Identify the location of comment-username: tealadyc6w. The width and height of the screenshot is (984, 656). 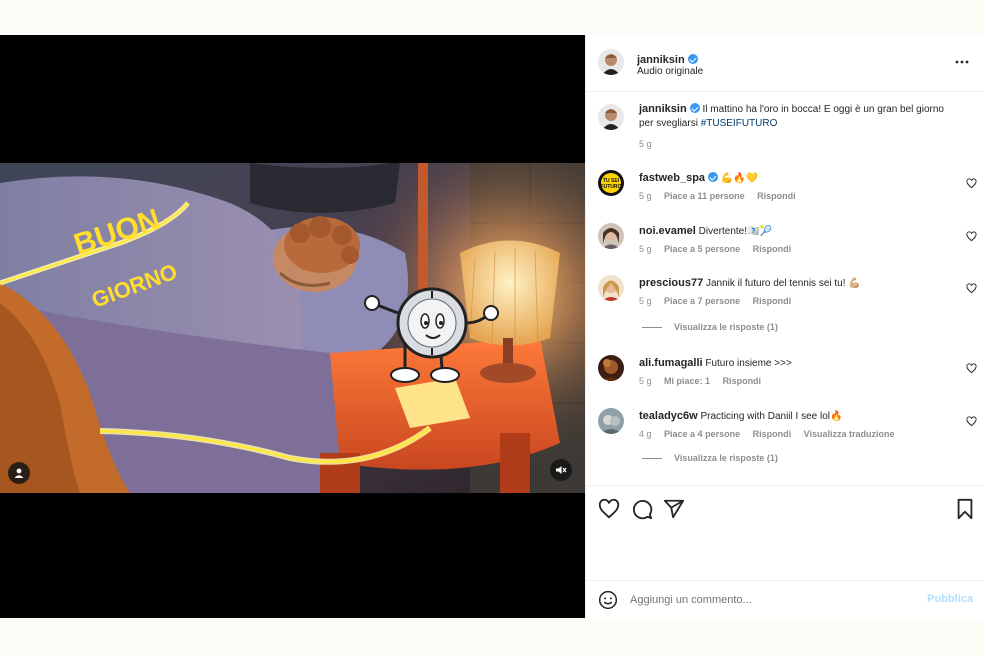
(668, 416).